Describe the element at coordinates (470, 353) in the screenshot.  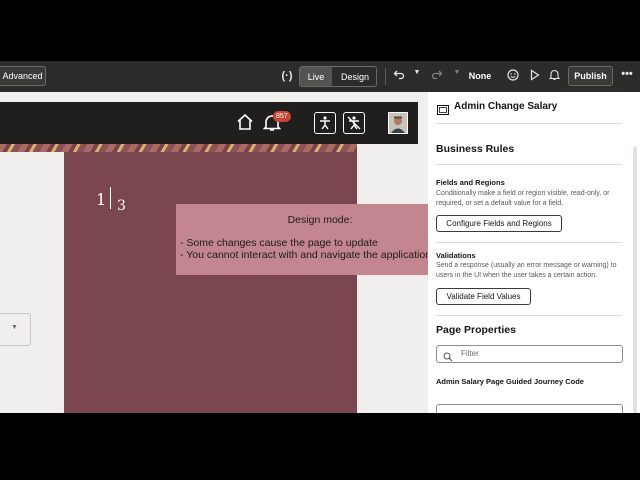
I see `filter-placeholder: Filter` at that location.